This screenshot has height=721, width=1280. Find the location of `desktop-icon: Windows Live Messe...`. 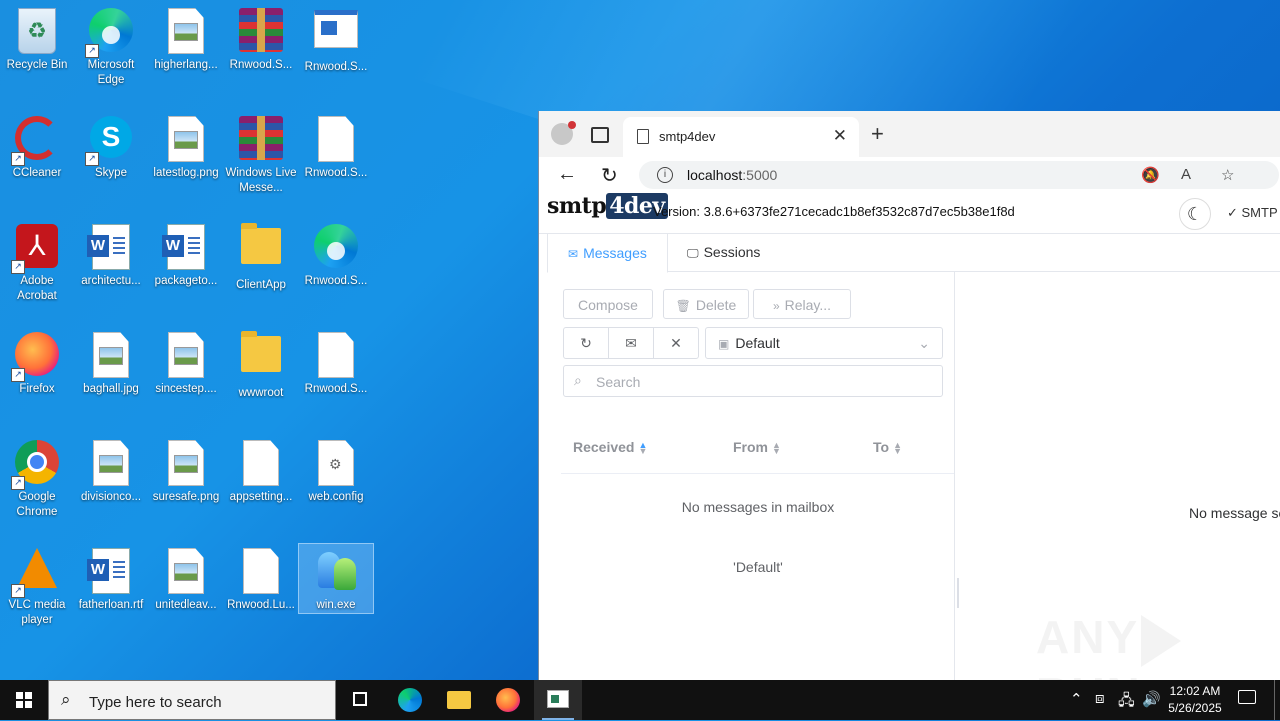

desktop-icon: Windows Live Messe... is located at coordinates (261, 154).